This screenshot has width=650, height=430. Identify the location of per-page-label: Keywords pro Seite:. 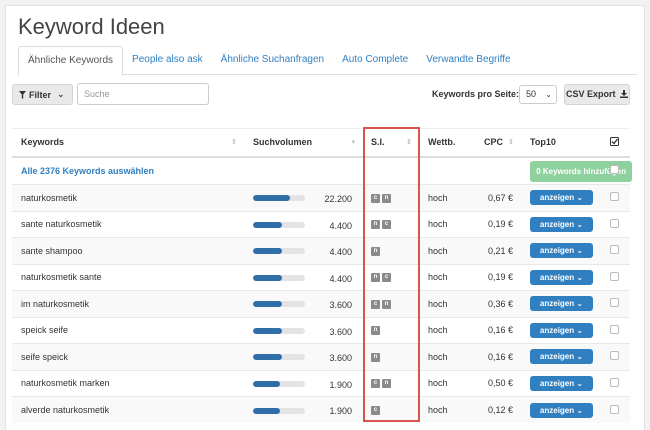
(476, 94).